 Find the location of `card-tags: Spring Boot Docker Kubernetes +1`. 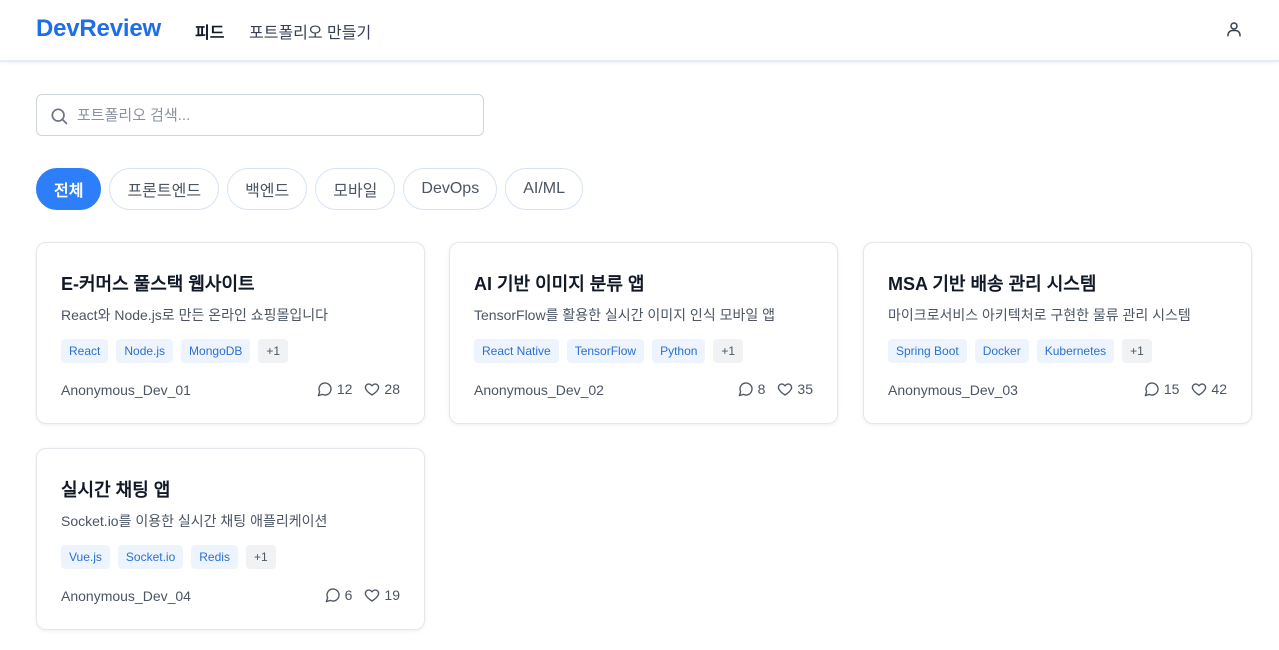

card-tags: Spring Boot Docker Kubernetes +1 is located at coordinates (1020, 351).